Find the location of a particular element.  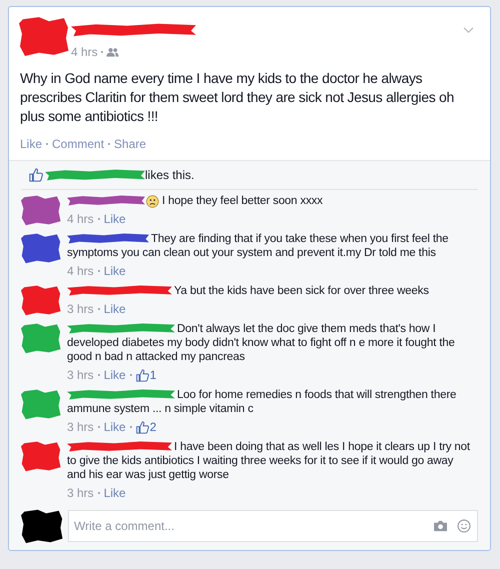

post-text: Why in God name every time I have my kids to the doctor he always prescribes Claritin for them sweet lord they are sick not Jesus allergies oh plus some antibiotics !!! is located at coordinates (237, 97).